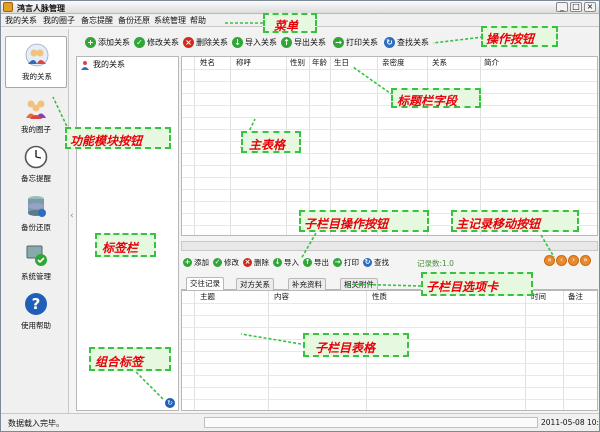 This screenshot has width=600, height=432. I want to click on callout-menu: 菜单, so click(290, 23).